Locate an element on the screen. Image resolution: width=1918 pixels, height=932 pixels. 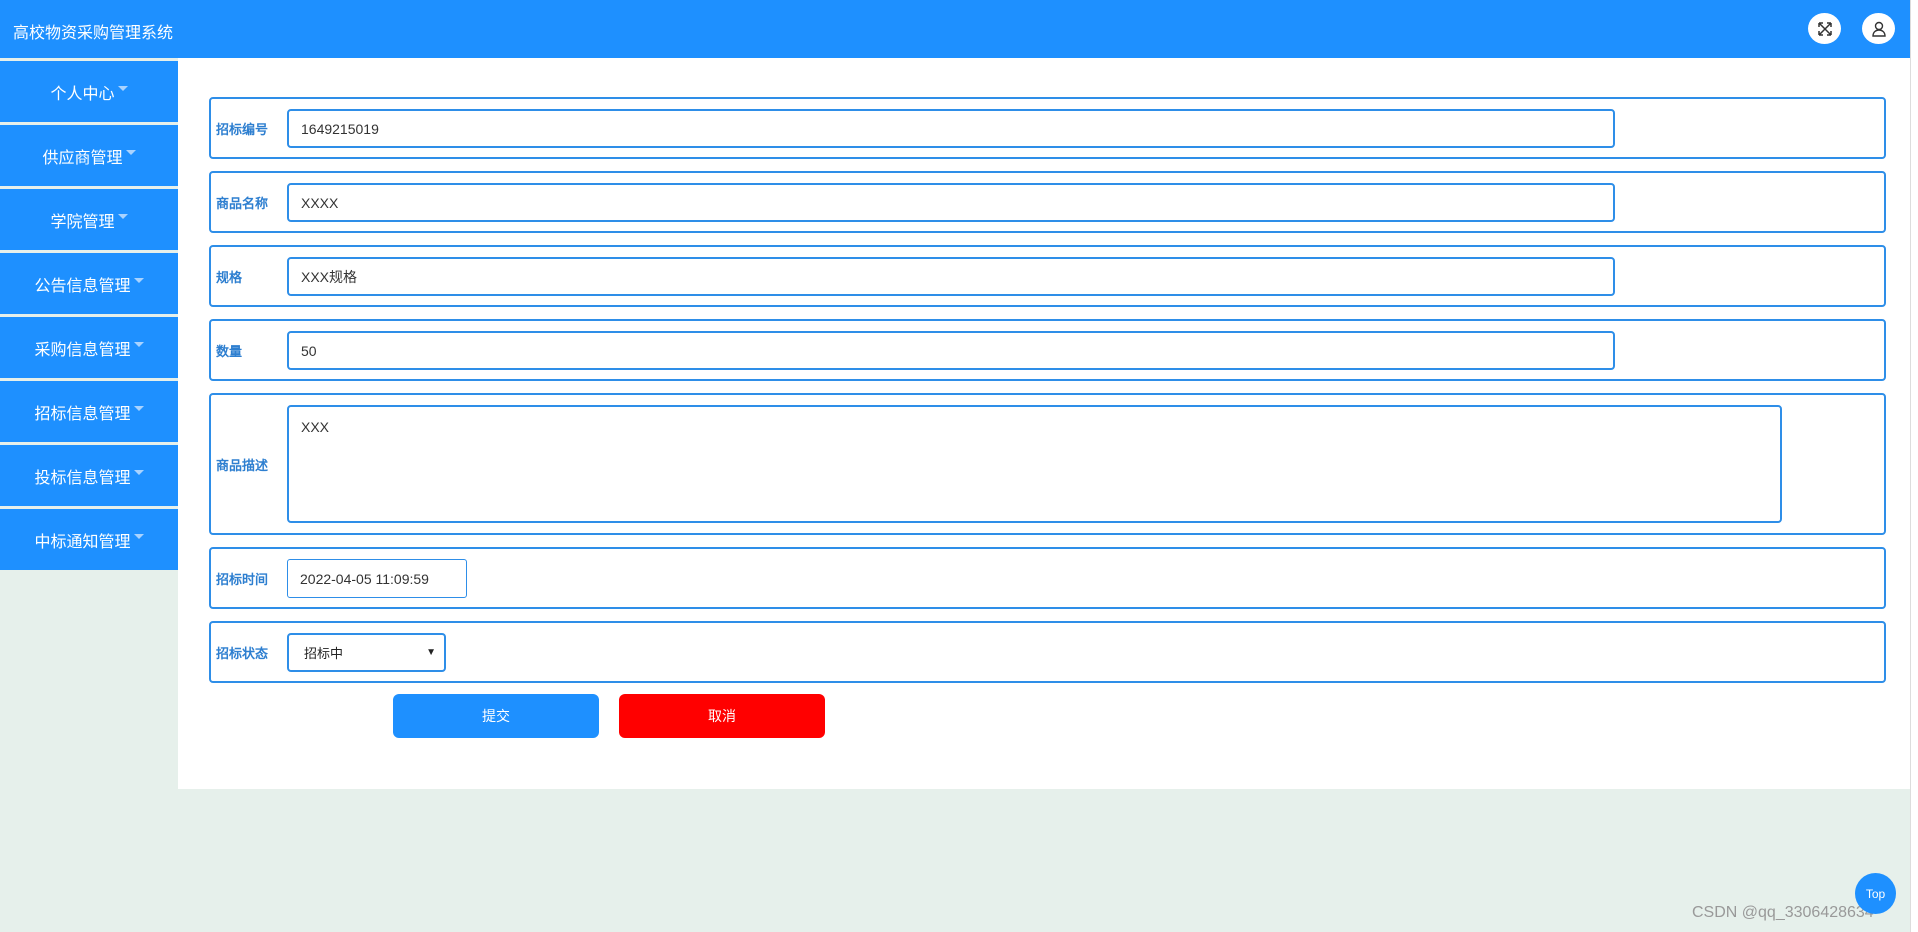
form-row-spec: 规格 XXX规格 is located at coordinates (1047, 276).